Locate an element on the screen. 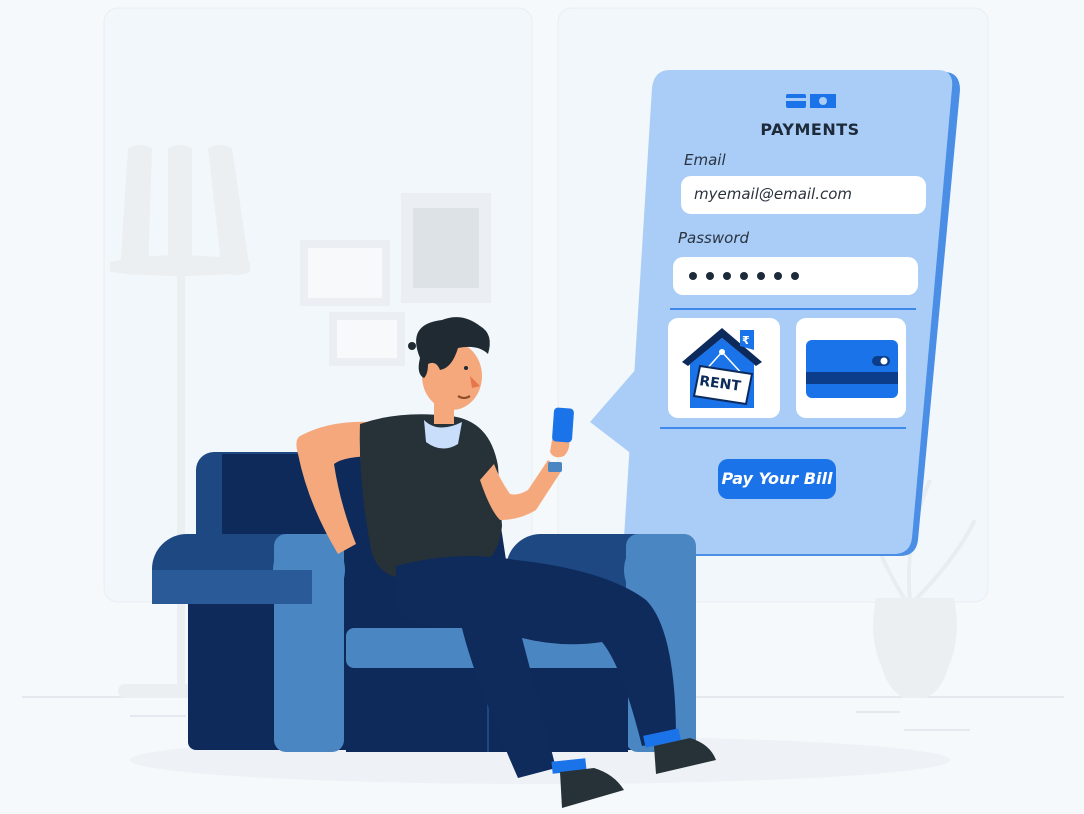 This screenshot has height=814, width=1084. password-label: Password is located at coordinates (714, 238).